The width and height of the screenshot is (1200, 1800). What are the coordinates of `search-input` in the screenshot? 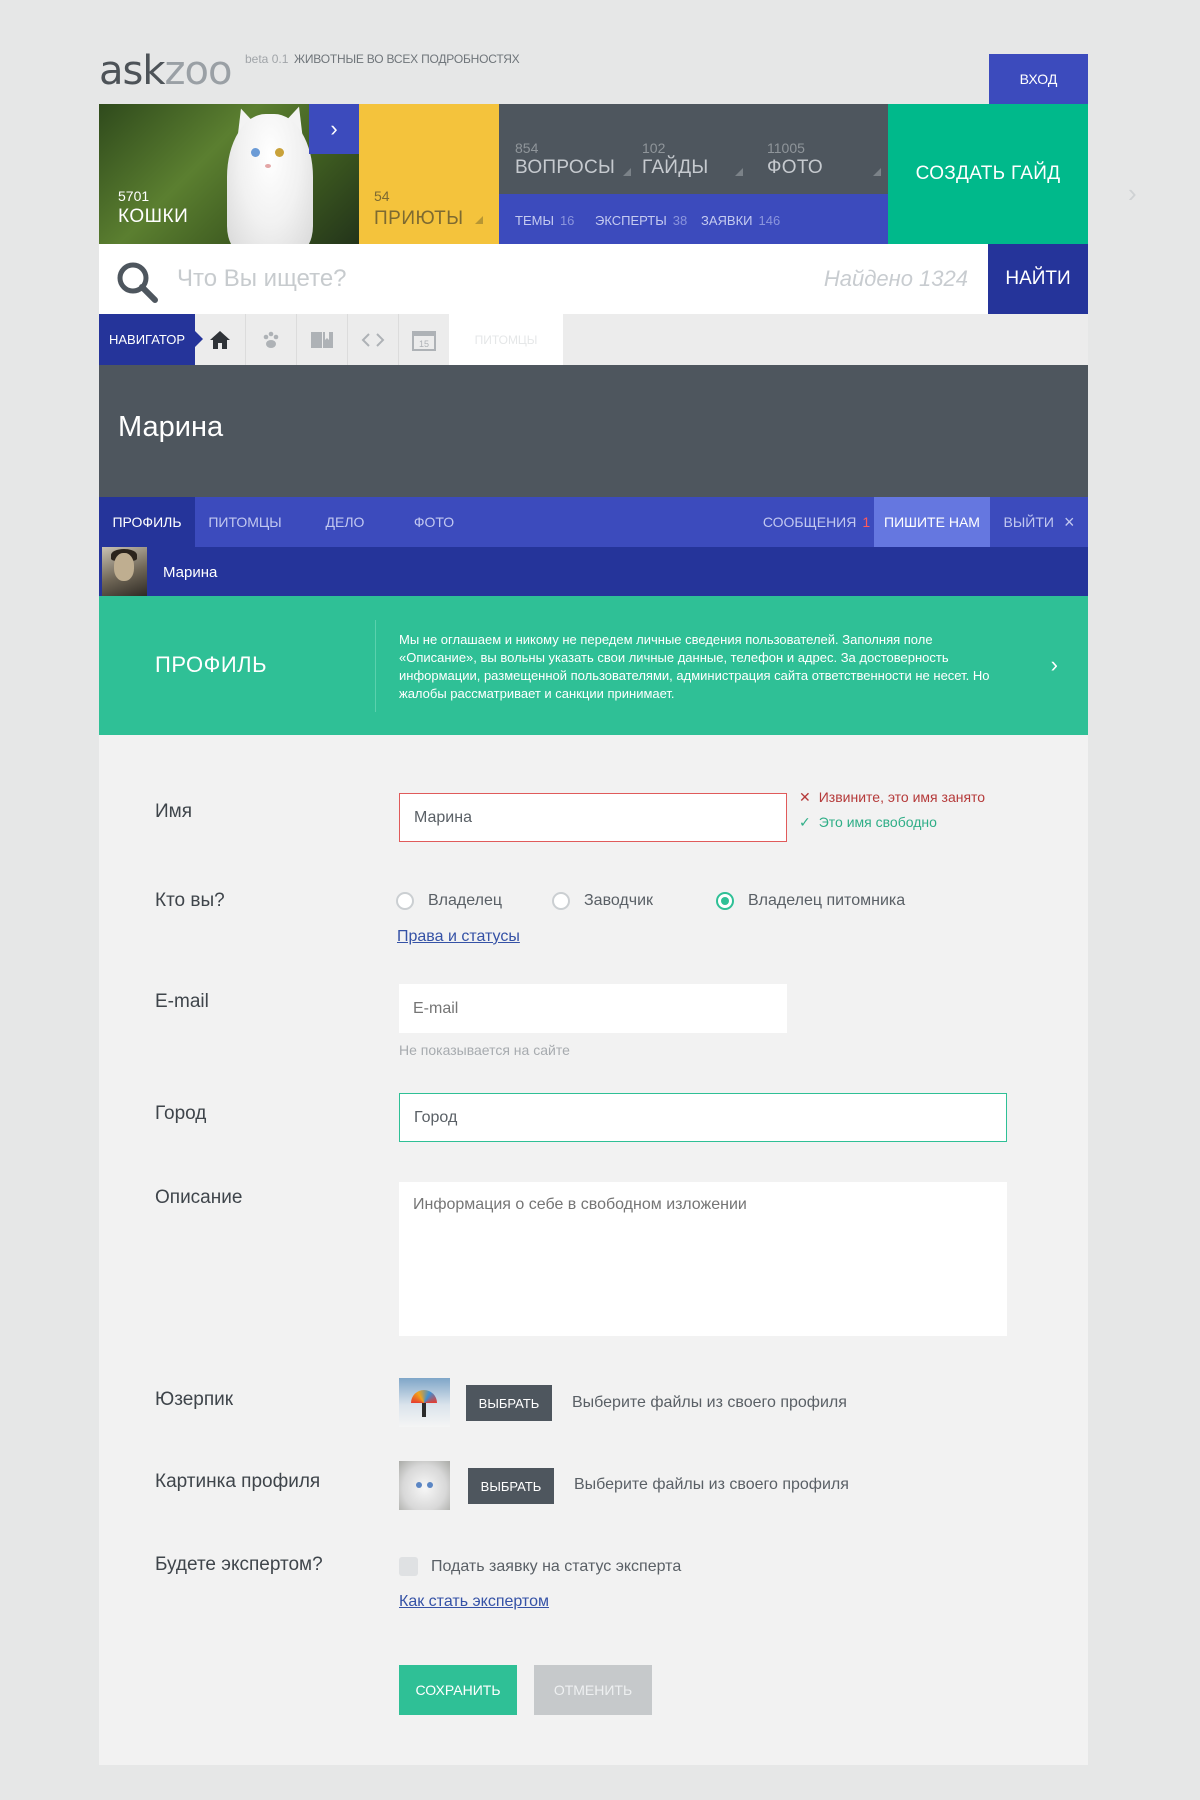 It's located at (457, 279).